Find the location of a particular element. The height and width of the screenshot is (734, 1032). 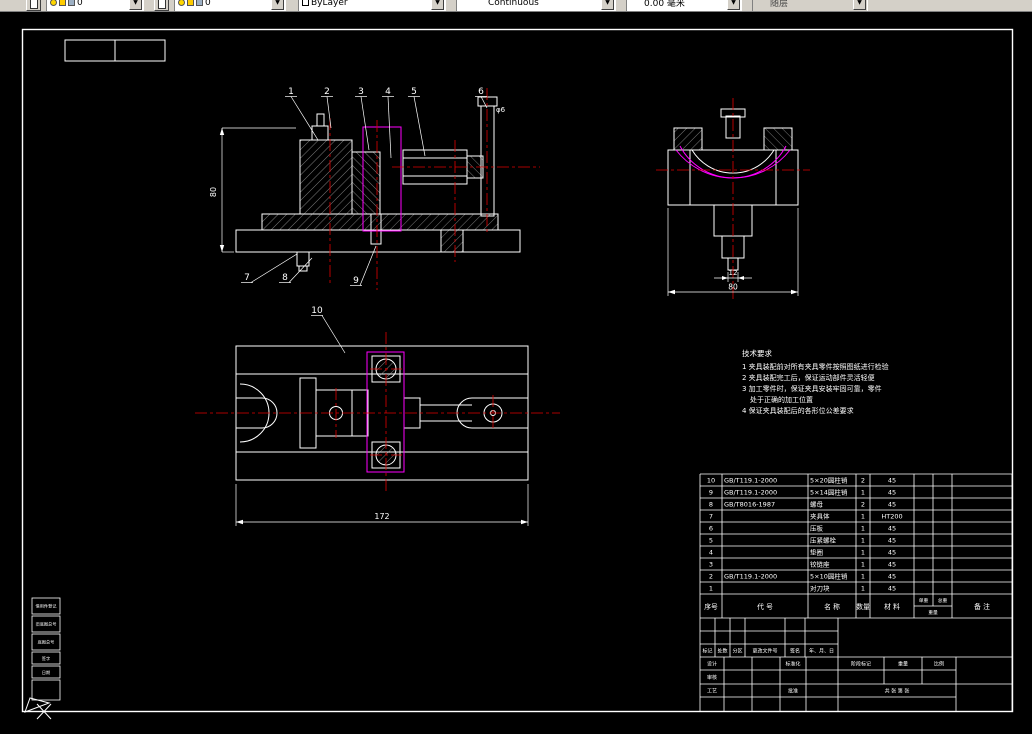

tb-zone: 分区 is located at coordinates (737, 651).